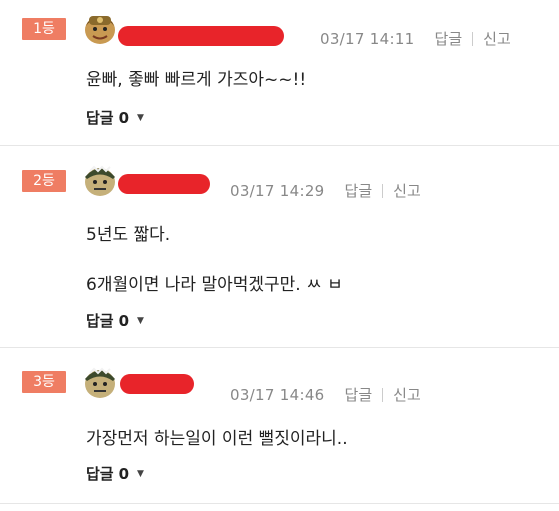 The image size is (559, 511). I want to click on comment-text-line-2: 6개월이면 나라 말아먹겠구만. ㅆ ㅂ, so click(214, 285).